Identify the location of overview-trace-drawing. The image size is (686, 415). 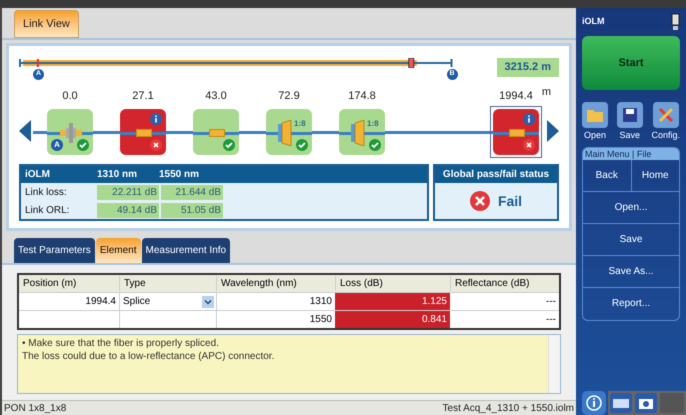
(236, 63).